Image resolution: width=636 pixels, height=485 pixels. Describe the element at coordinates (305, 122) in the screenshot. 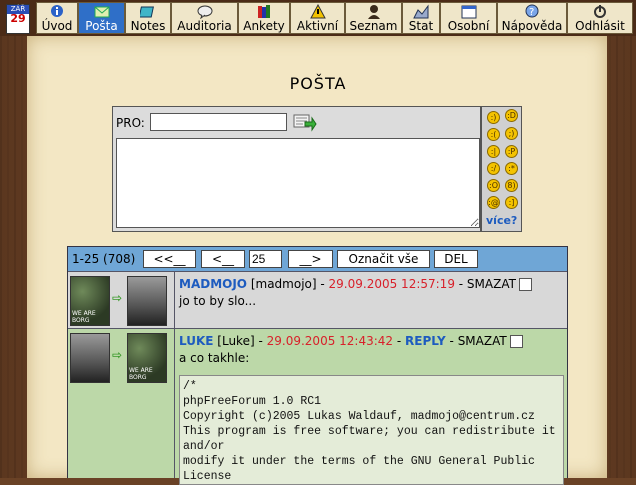

I see `send-button` at that location.